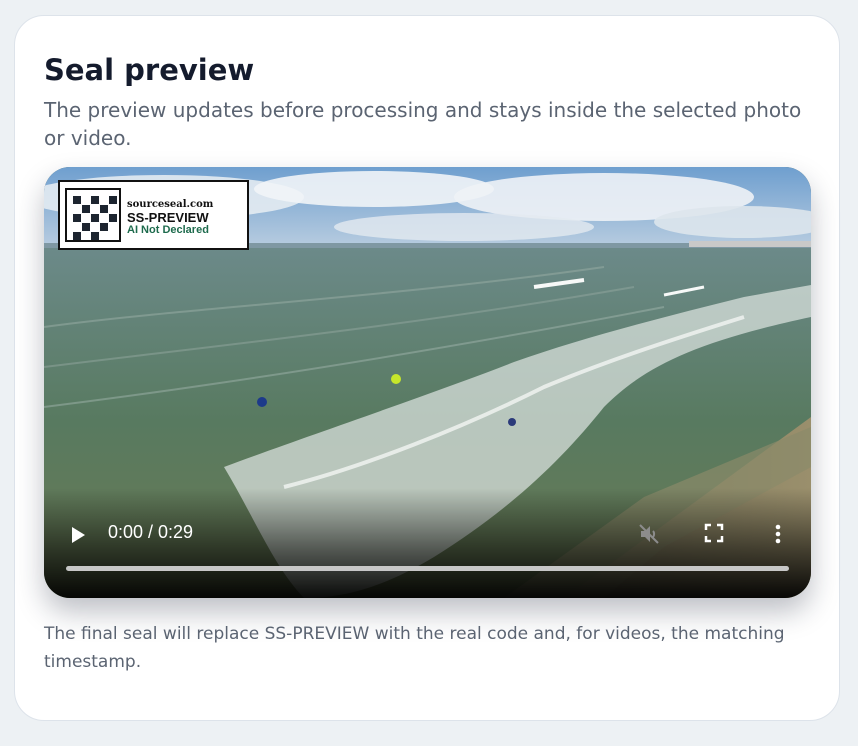 The image size is (858, 746). Describe the element at coordinates (427, 543) in the screenshot. I see `player-controls-overlay` at that location.